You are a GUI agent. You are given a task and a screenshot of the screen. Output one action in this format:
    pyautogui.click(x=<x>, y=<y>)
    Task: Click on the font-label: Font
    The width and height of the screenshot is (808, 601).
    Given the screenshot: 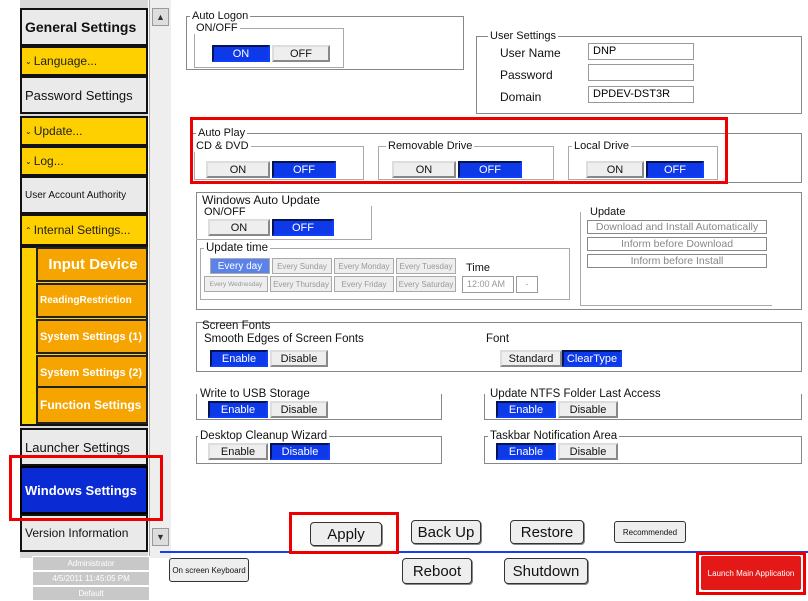 What is the action you would take?
    pyautogui.click(x=498, y=339)
    